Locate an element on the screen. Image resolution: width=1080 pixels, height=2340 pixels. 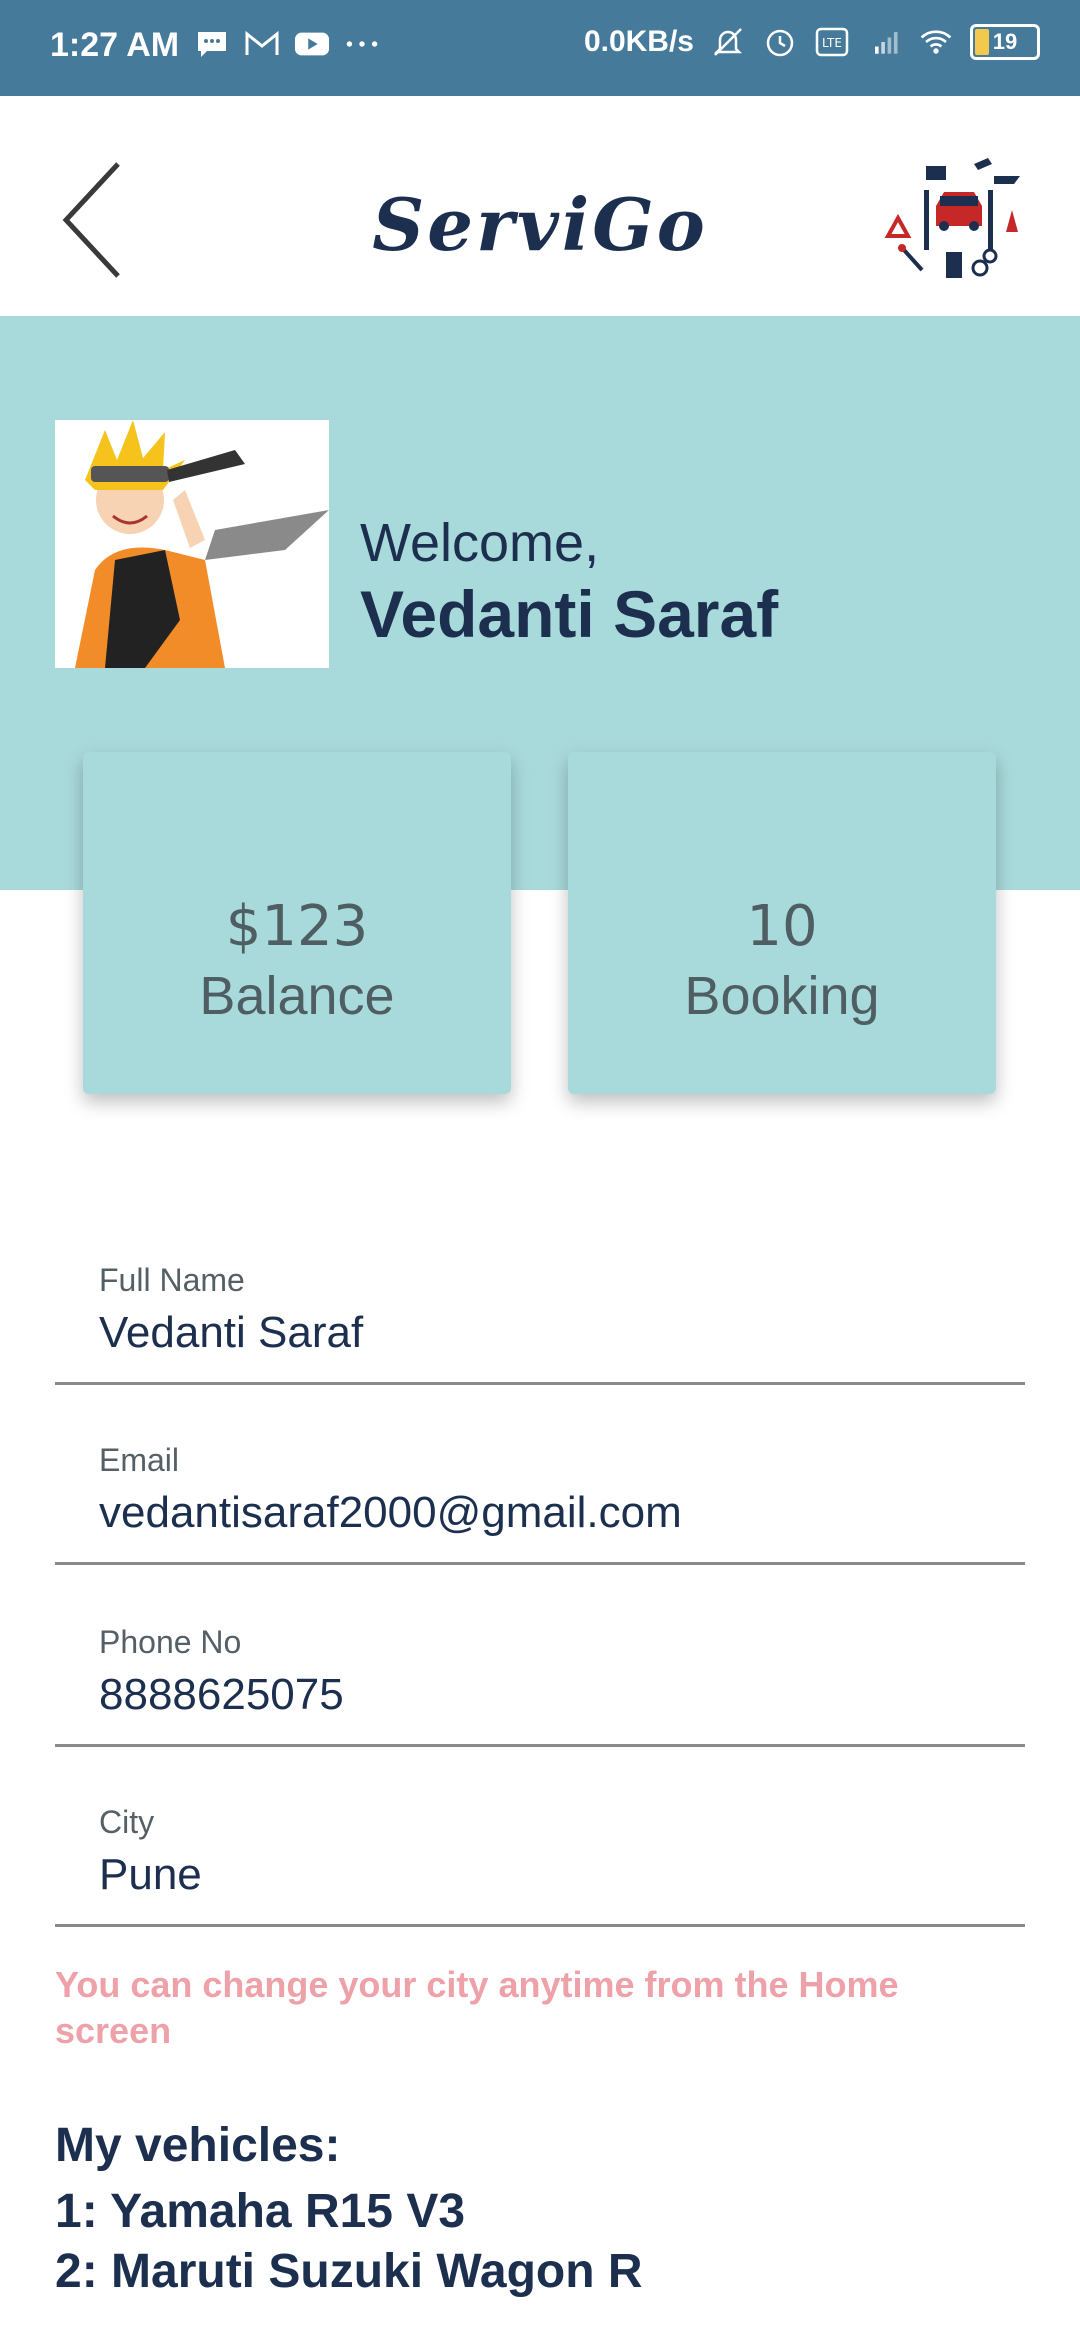
city-label: City is located at coordinates (127, 1822).